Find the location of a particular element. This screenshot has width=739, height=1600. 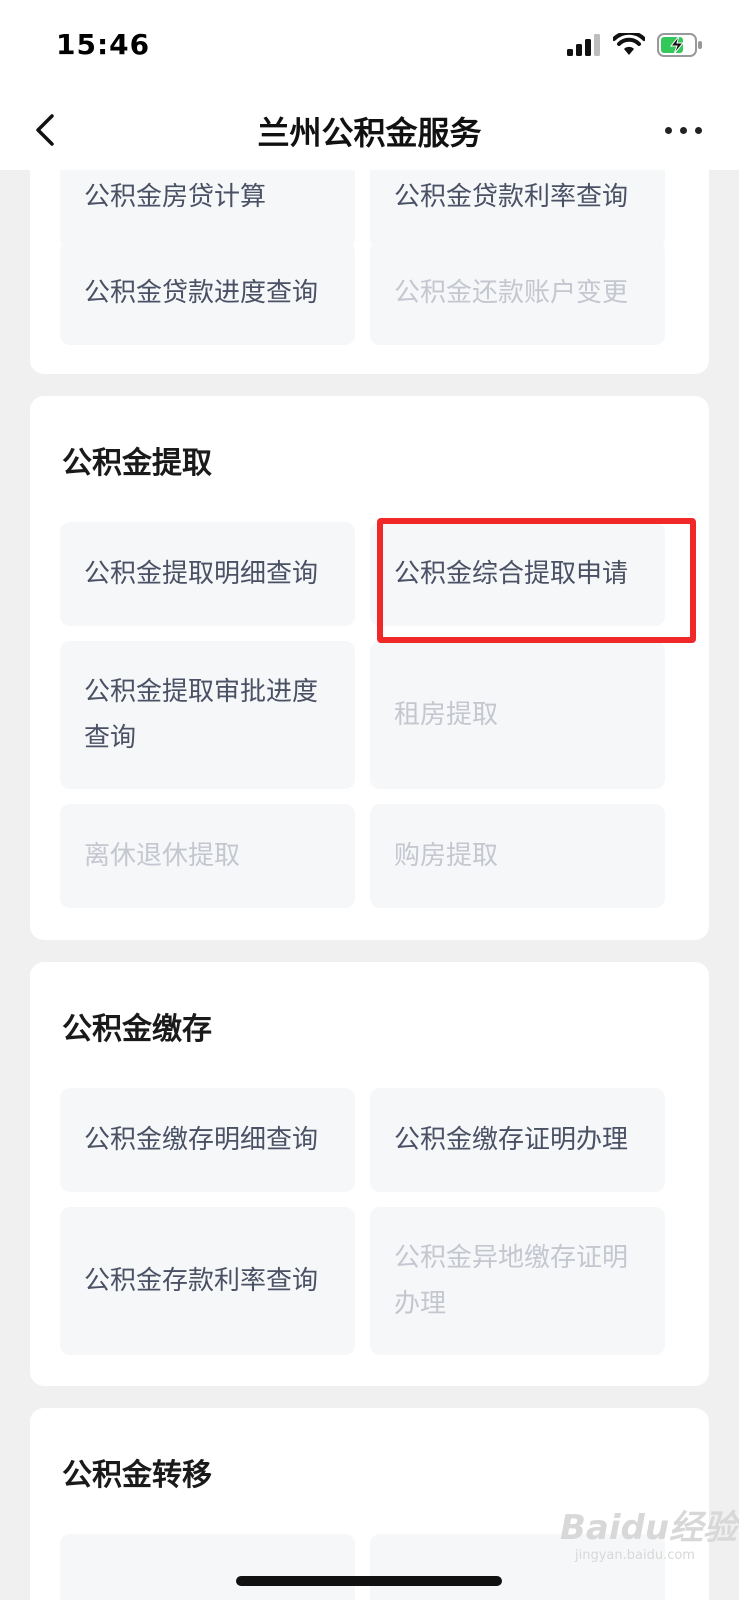

section-title: 公积金缴存 is located at coordinates (137, 1029).